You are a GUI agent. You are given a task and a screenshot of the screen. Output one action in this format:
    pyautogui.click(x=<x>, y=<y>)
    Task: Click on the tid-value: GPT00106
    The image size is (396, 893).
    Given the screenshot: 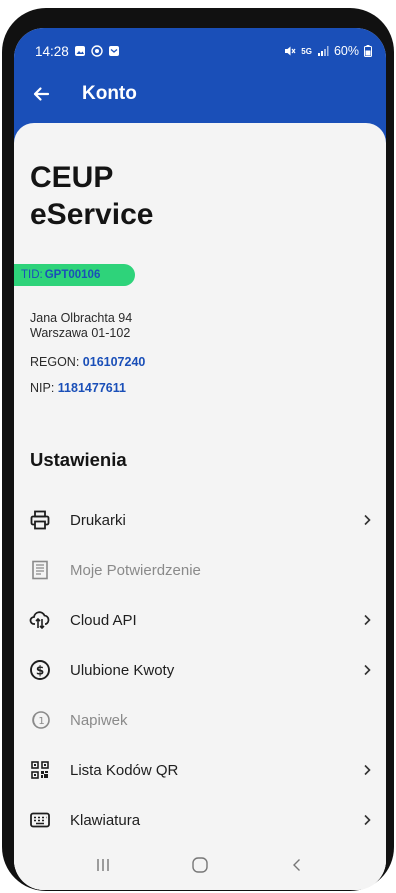 What is the action you would take?
    pyautogui.click(x=72, y=275)
    